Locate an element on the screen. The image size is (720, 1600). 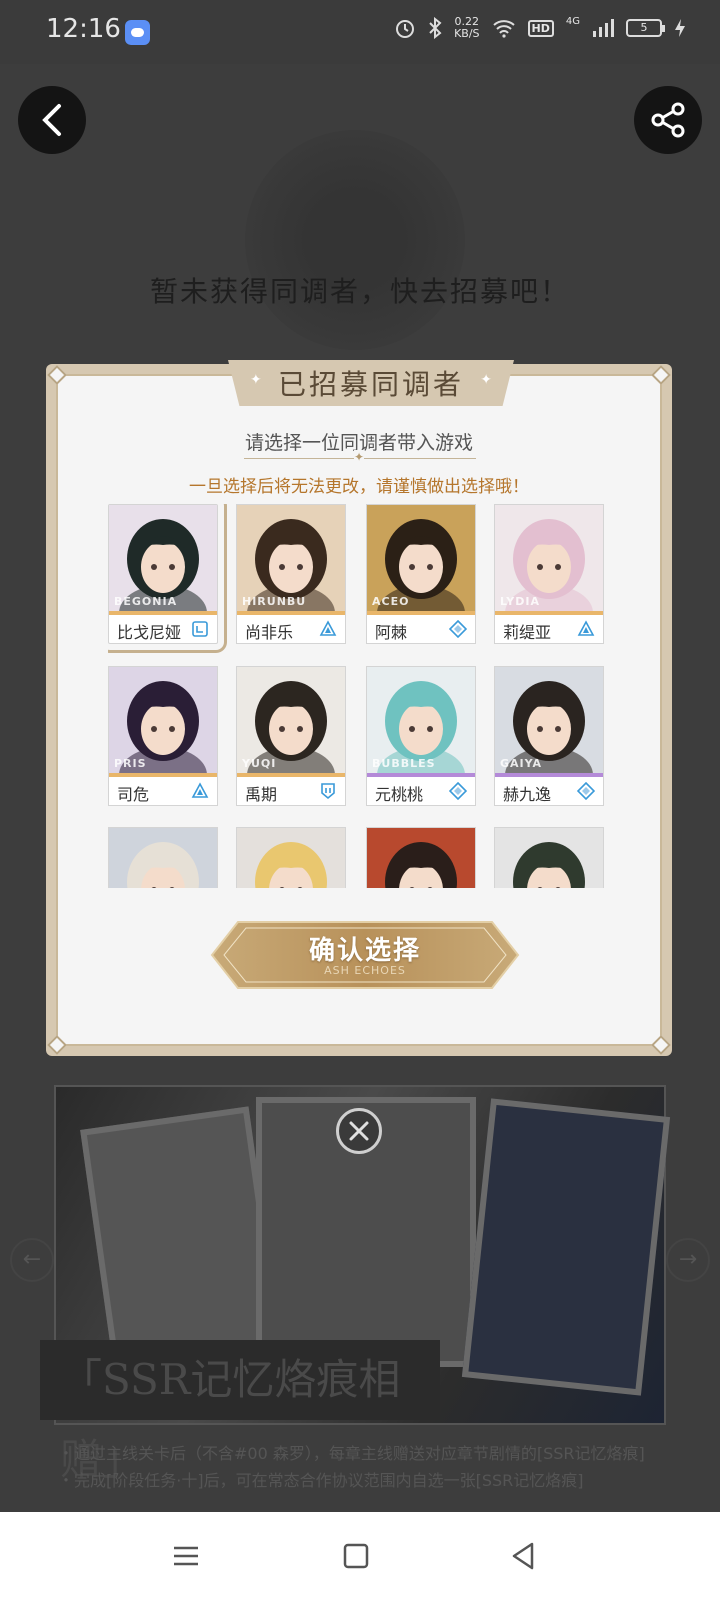
character-name: 阿棘 is located at coordinates (391, 632).